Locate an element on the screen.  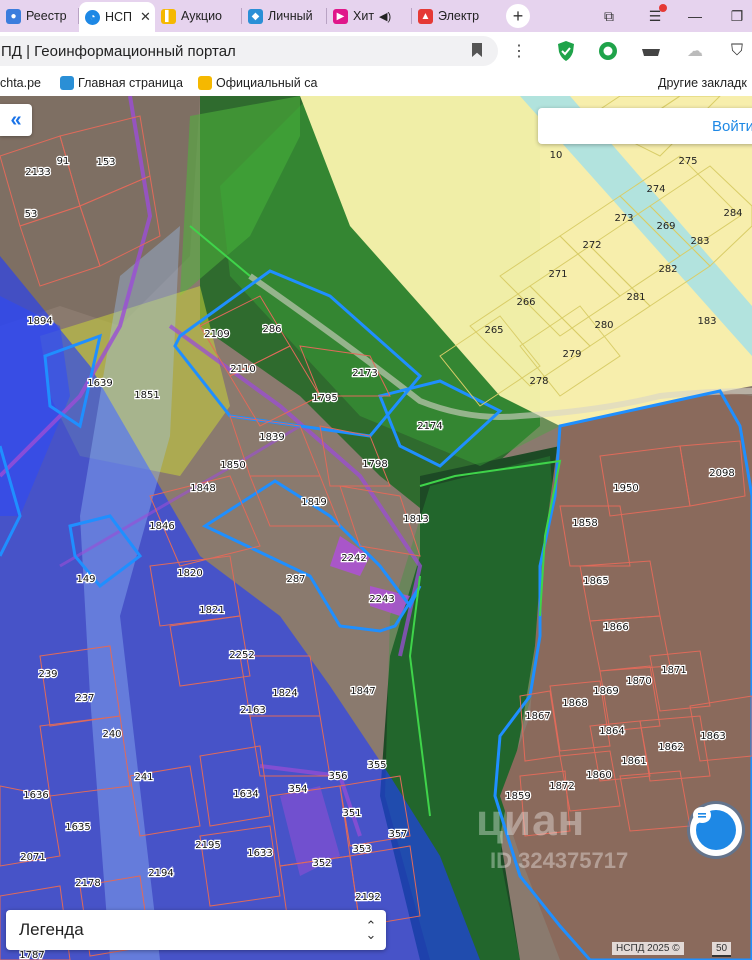
parcel-label-279: 279 is located at coordinates (571, 354).